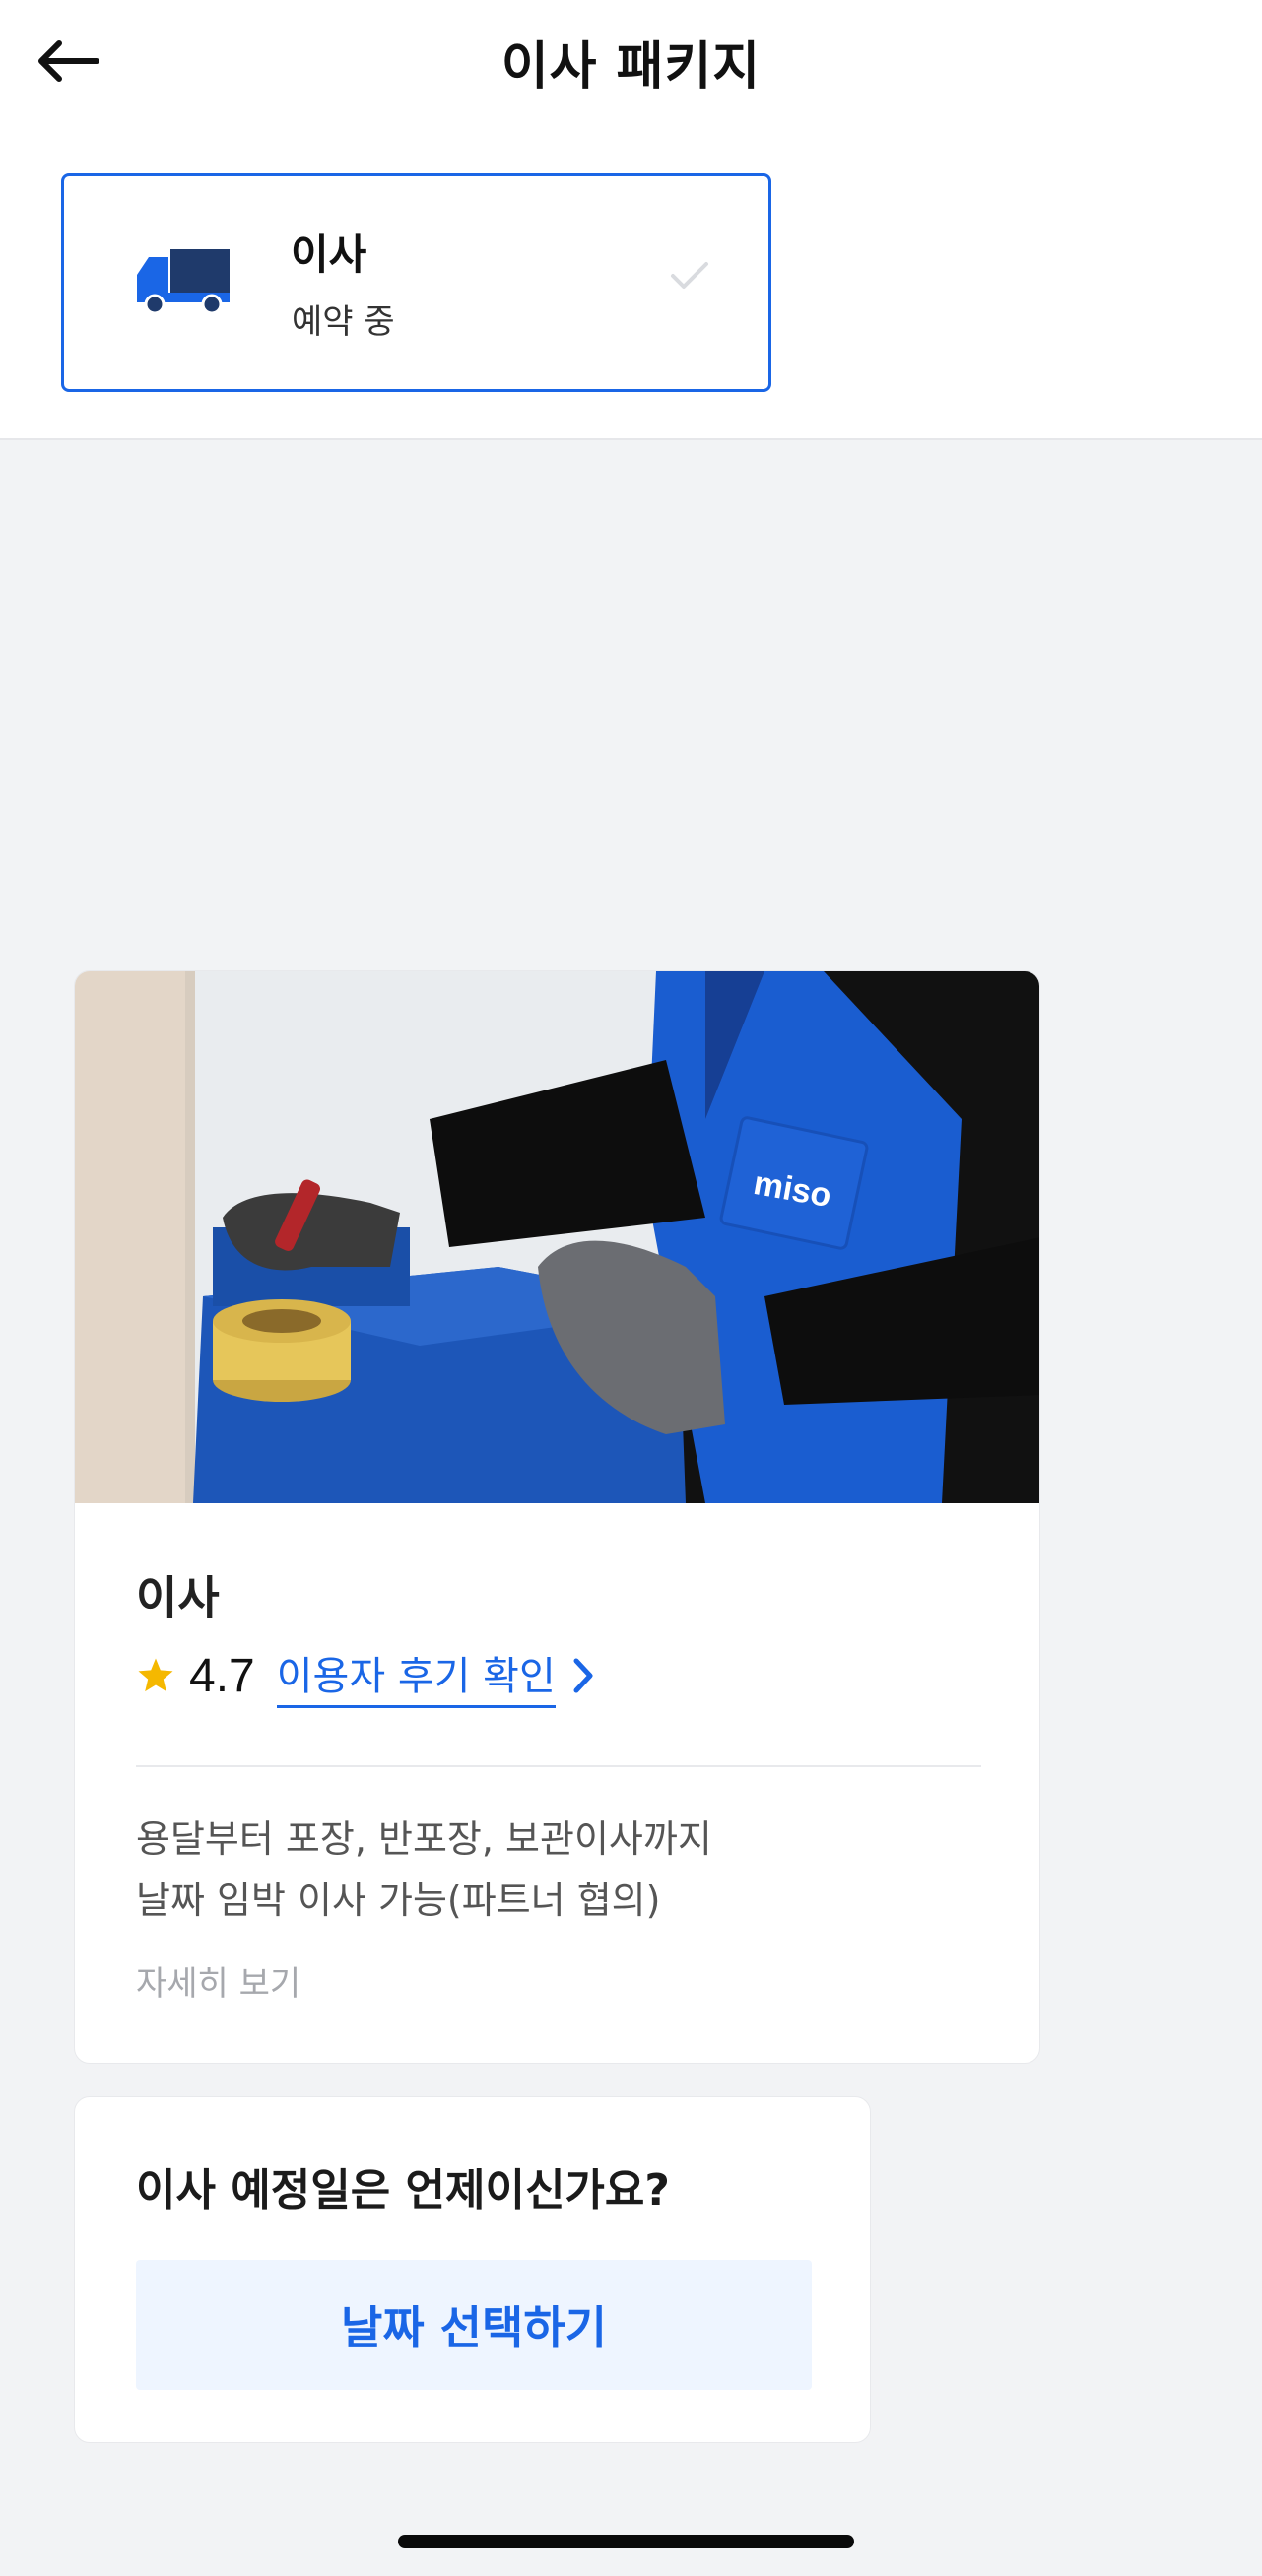 The image size is (1262, 2576). I want to click on rating-value: 4.7, so click(222, 1676).